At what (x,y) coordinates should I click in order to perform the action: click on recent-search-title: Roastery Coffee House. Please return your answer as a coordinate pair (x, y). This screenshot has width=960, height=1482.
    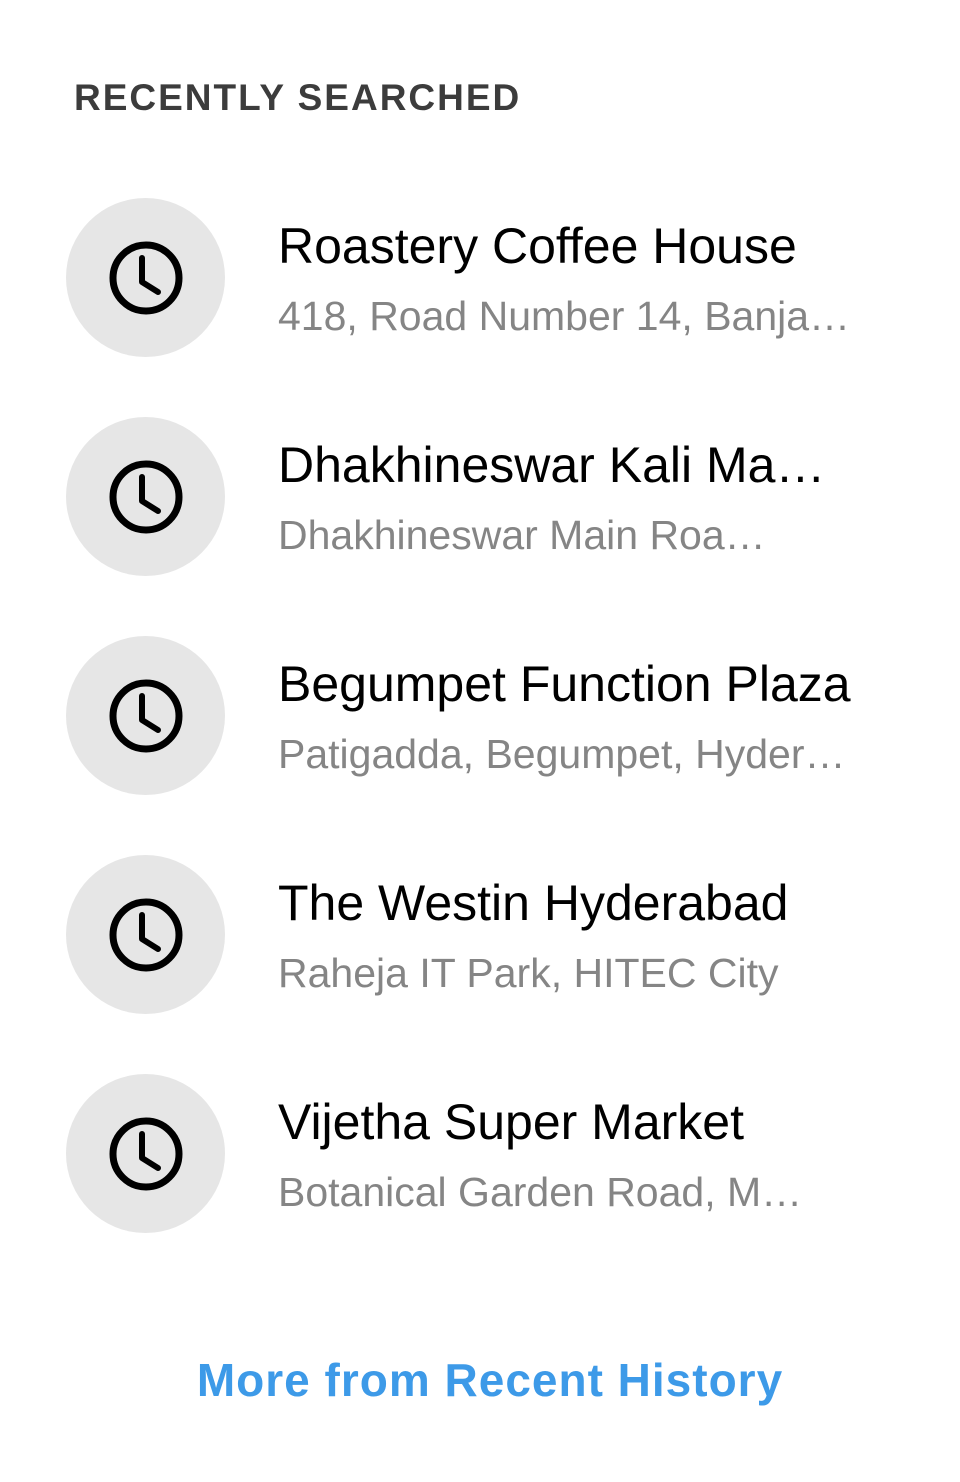
    Looking at the image, I should click on (537, 246).